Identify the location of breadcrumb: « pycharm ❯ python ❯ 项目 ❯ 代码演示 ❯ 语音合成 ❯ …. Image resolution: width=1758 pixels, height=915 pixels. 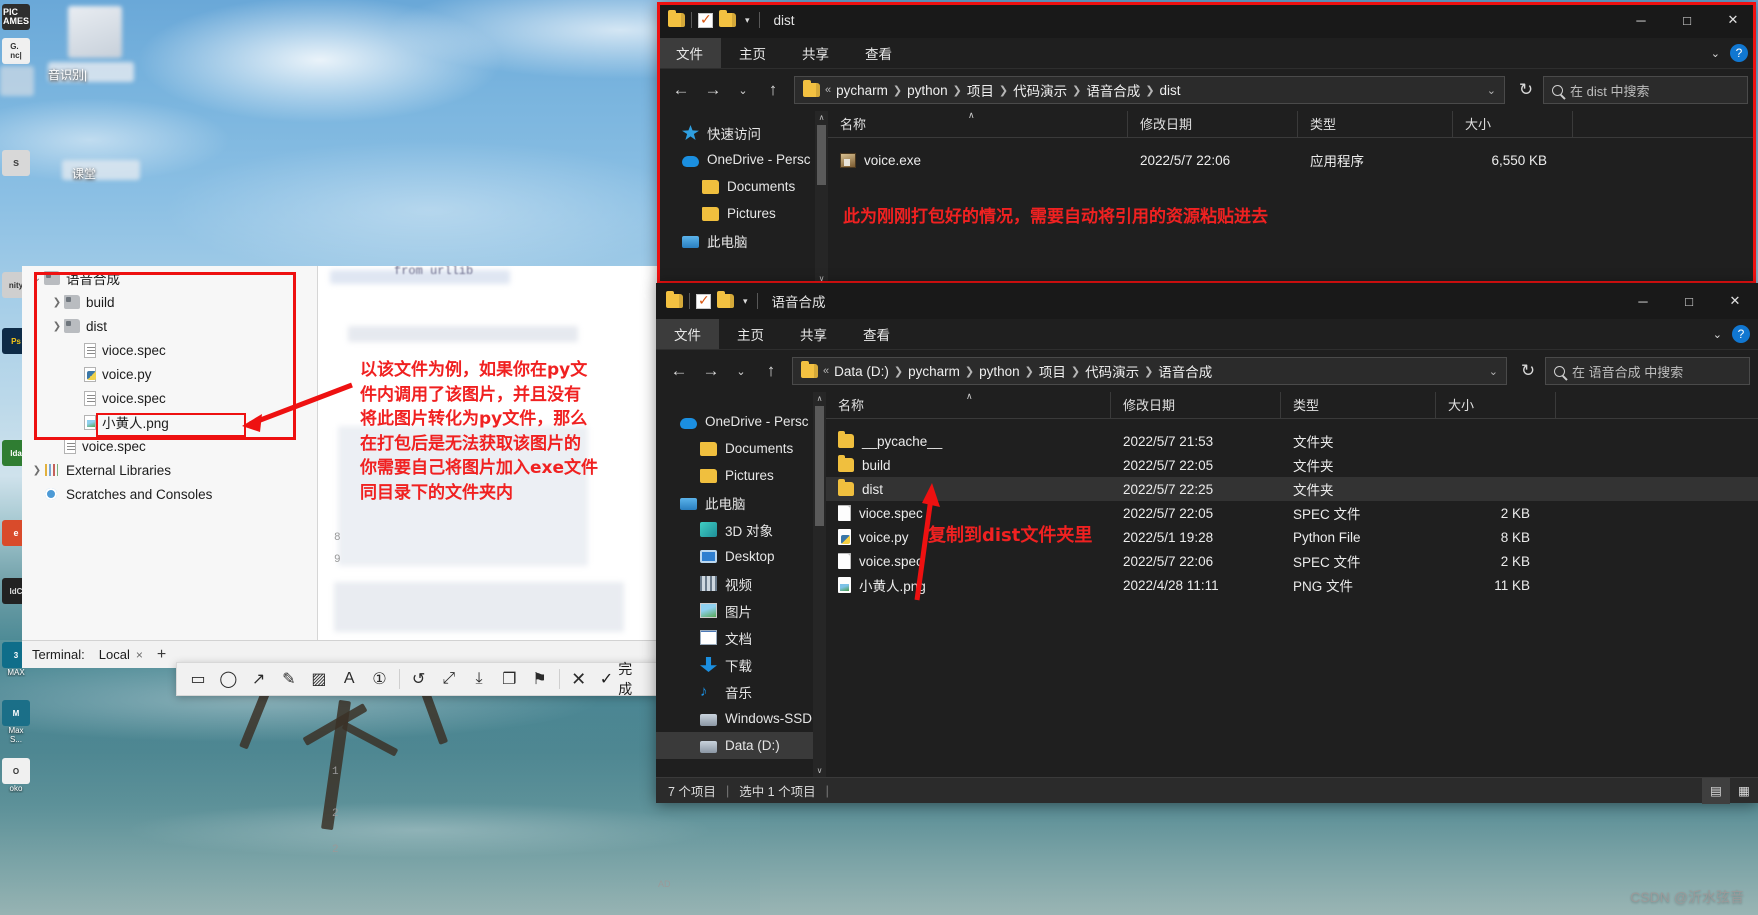
(1149, 90).